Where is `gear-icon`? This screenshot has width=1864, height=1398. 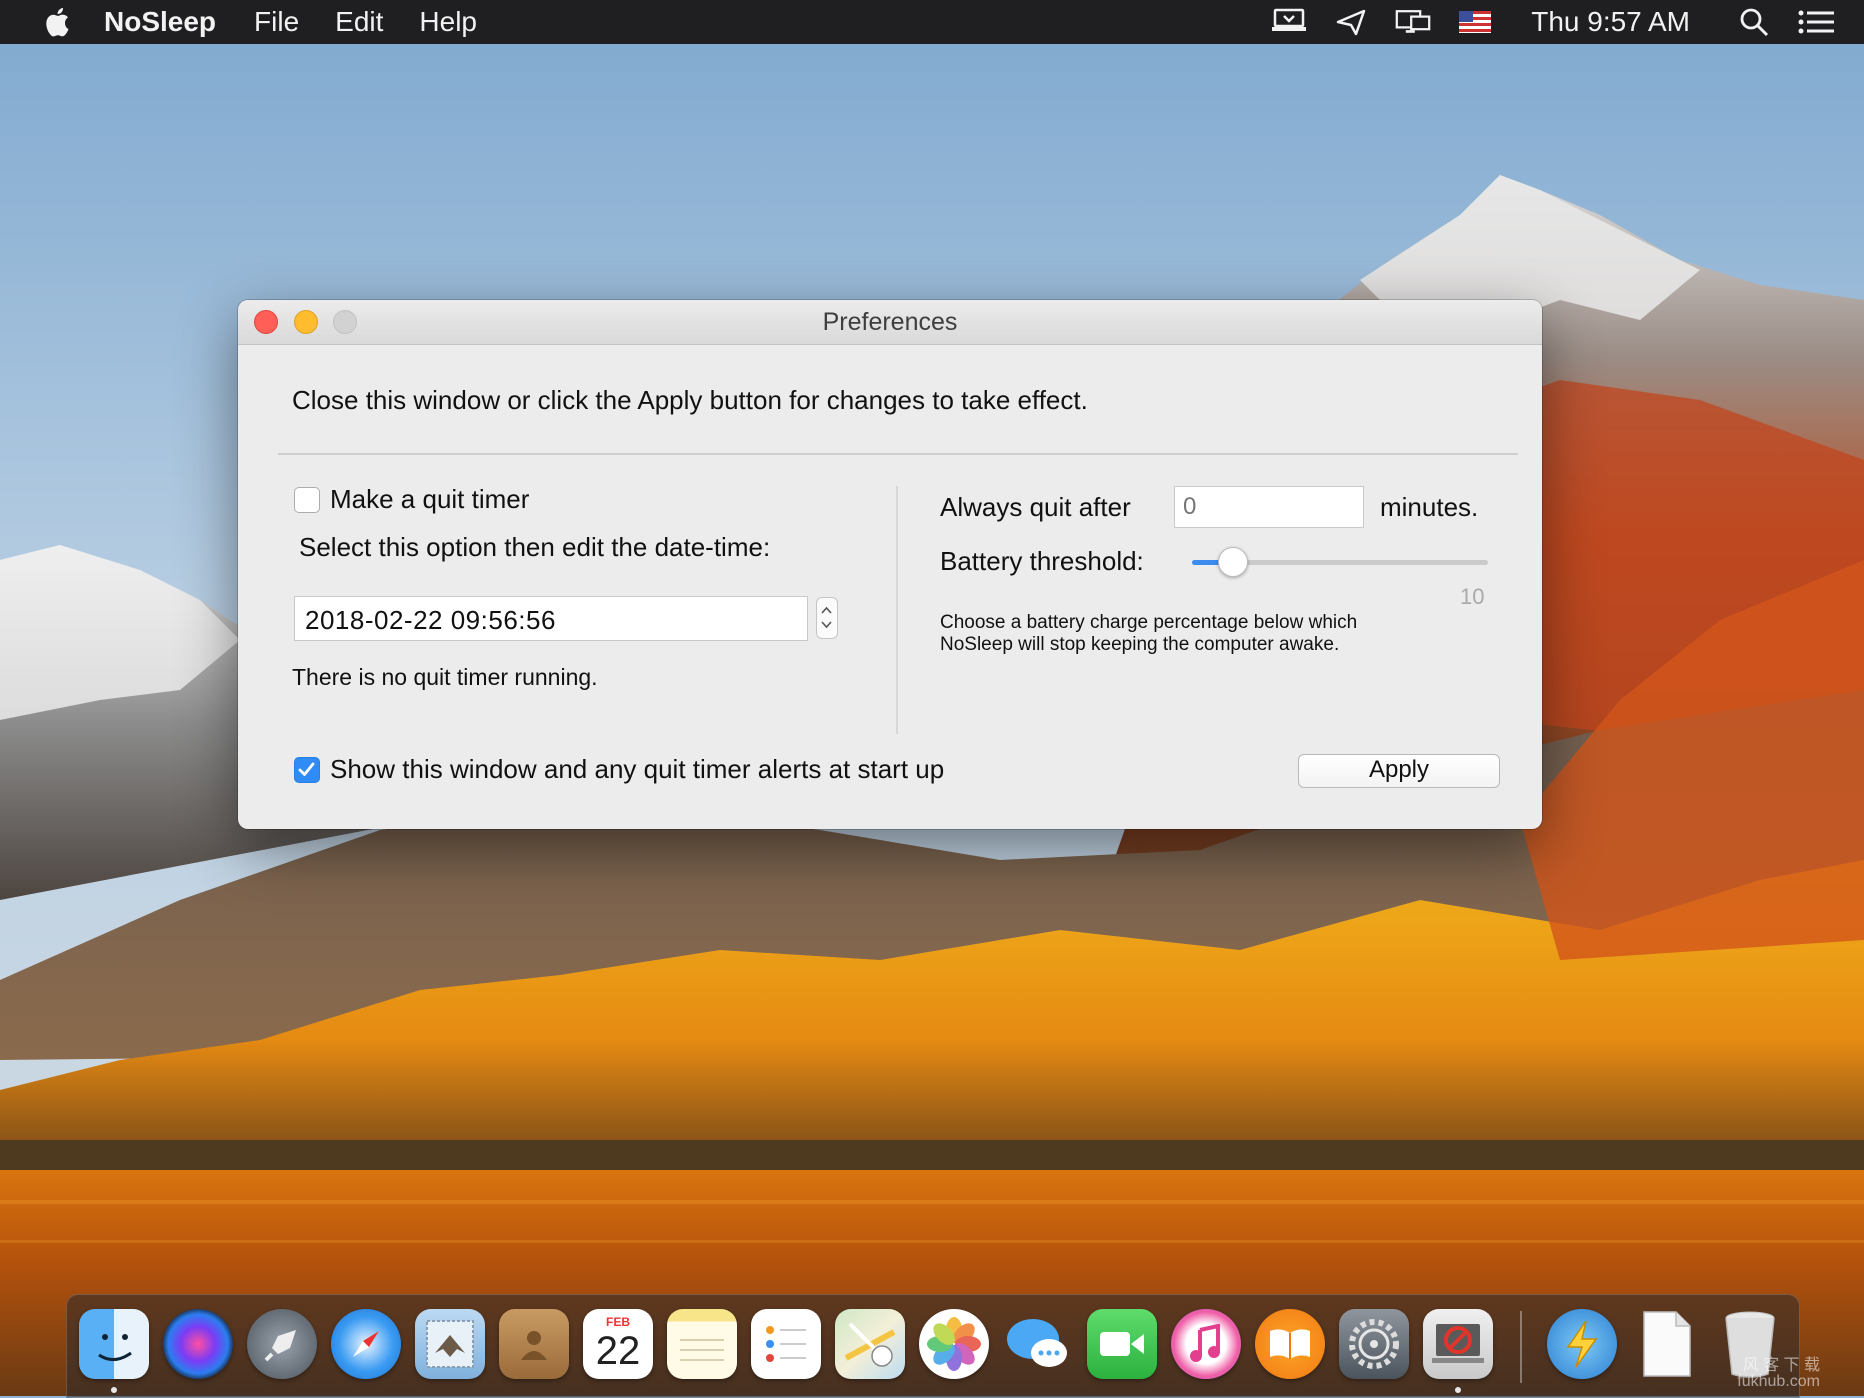 gear-icon is located at coordinates (1374, 1344).